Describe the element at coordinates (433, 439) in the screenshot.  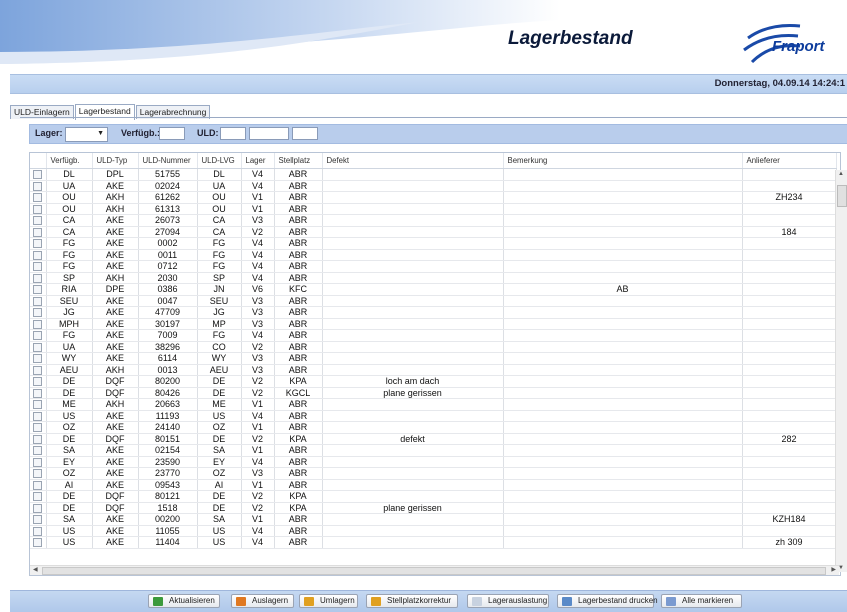
I see `table-row: DE DQF 80151 DE V2 KPA defekt 282` at that location.